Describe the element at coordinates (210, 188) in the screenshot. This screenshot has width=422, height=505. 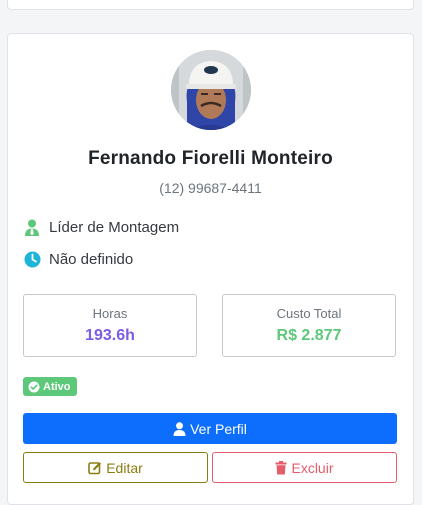
I see `employee-phone: (12) 99687-4411` at that location.